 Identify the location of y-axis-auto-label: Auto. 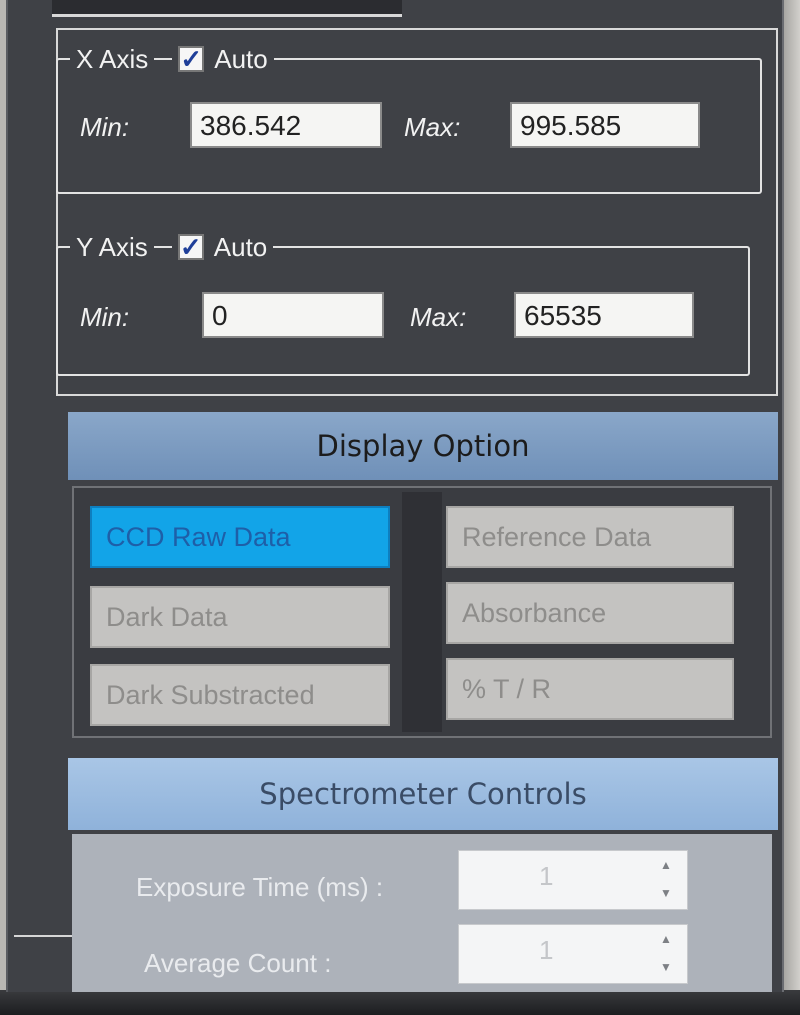
(240, 246).